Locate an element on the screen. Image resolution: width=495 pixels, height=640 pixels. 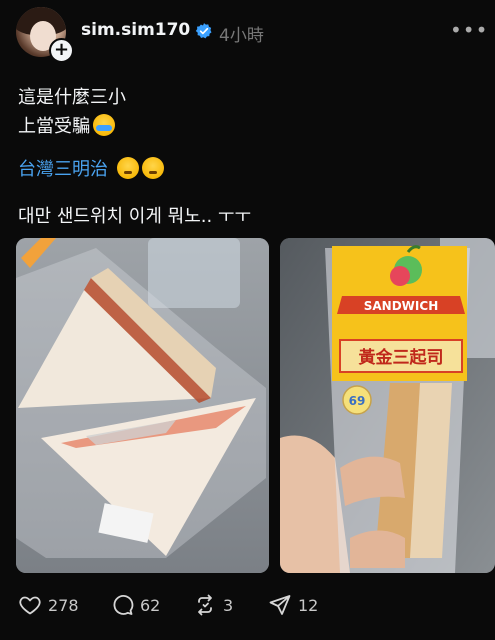
like-button: 278 is located at coordinates (48, 605).